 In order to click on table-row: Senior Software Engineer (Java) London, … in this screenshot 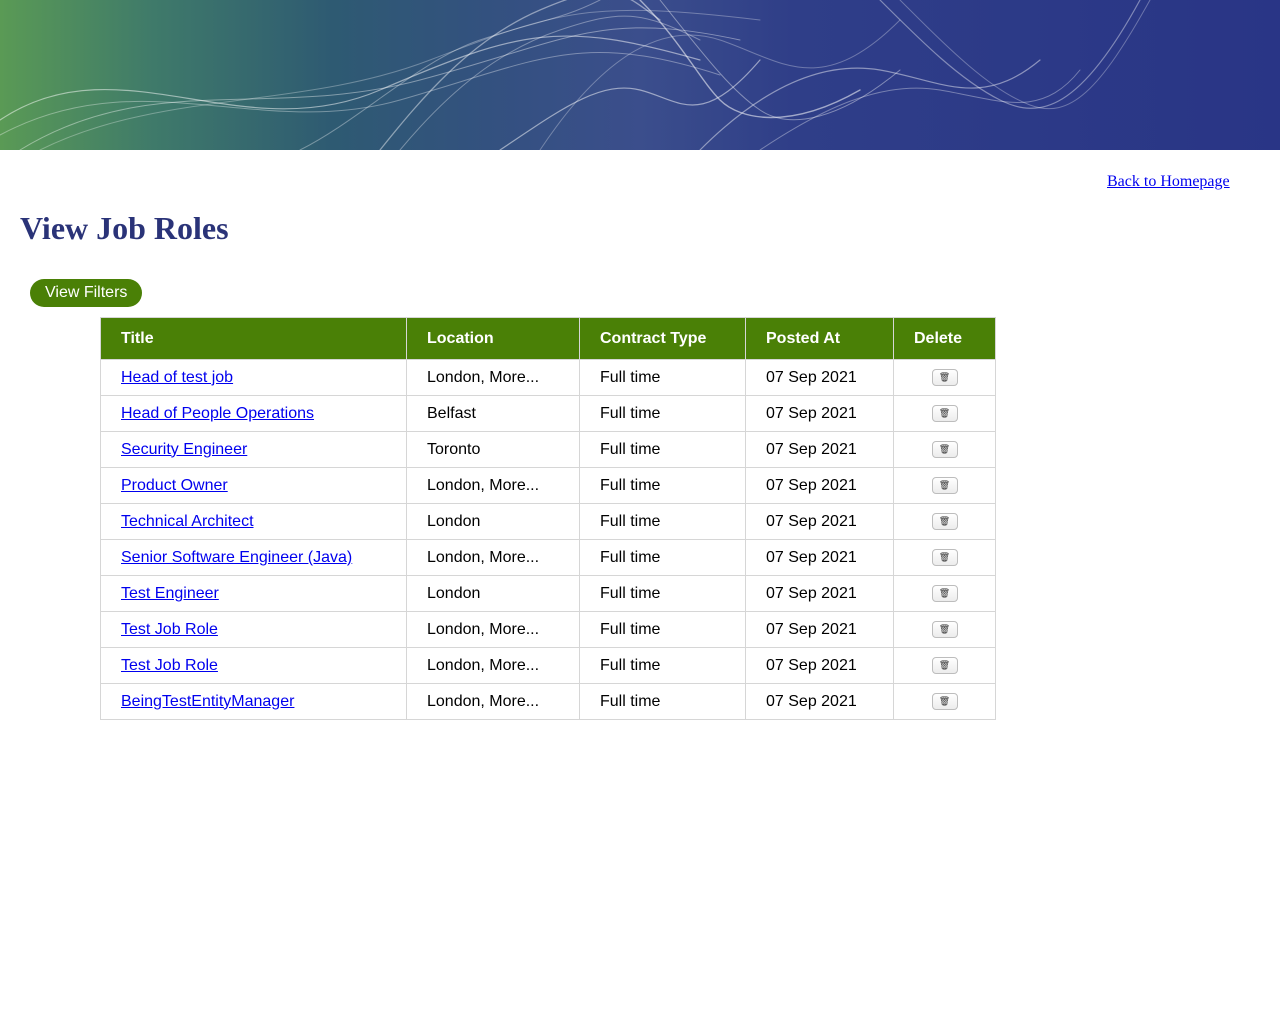, I will do `click(548, 557)`.